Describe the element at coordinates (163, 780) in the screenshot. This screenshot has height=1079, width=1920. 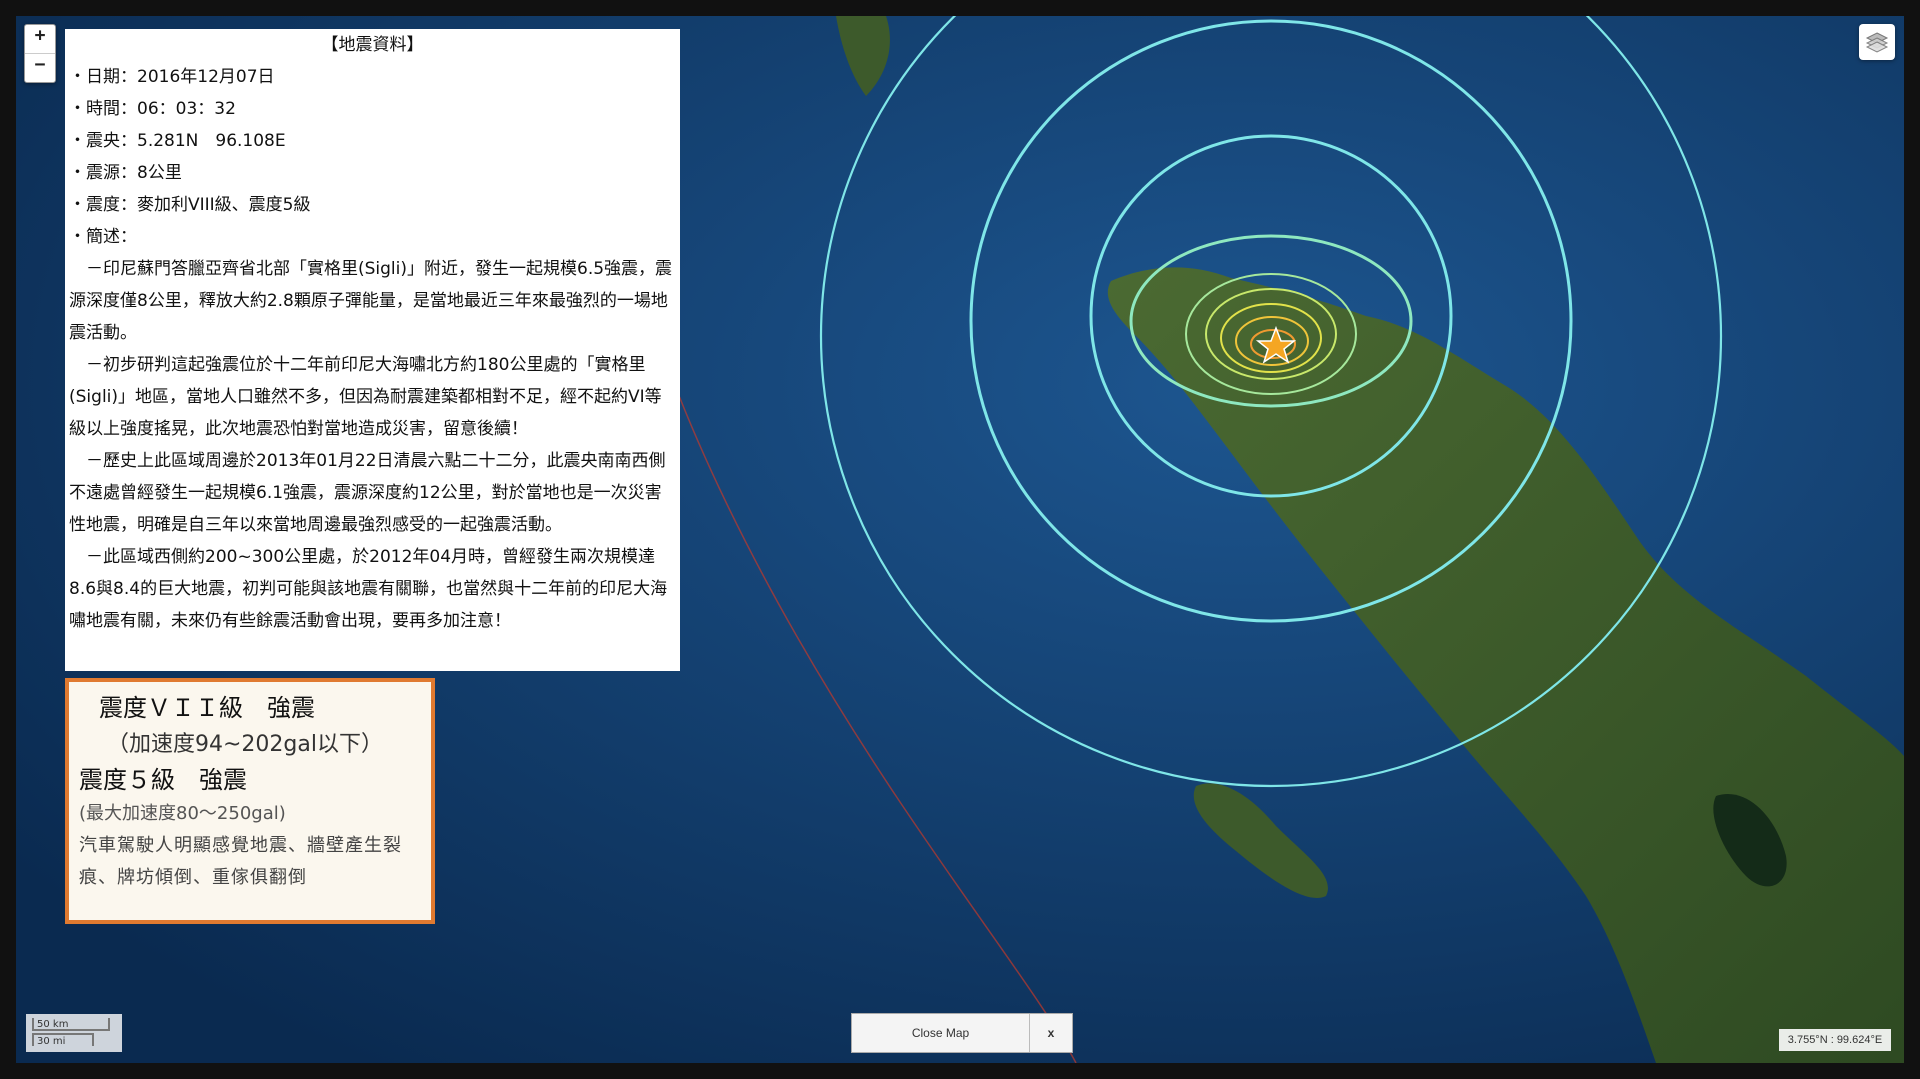
I see `intensity-line-3: 震度５級 強震` at that location.